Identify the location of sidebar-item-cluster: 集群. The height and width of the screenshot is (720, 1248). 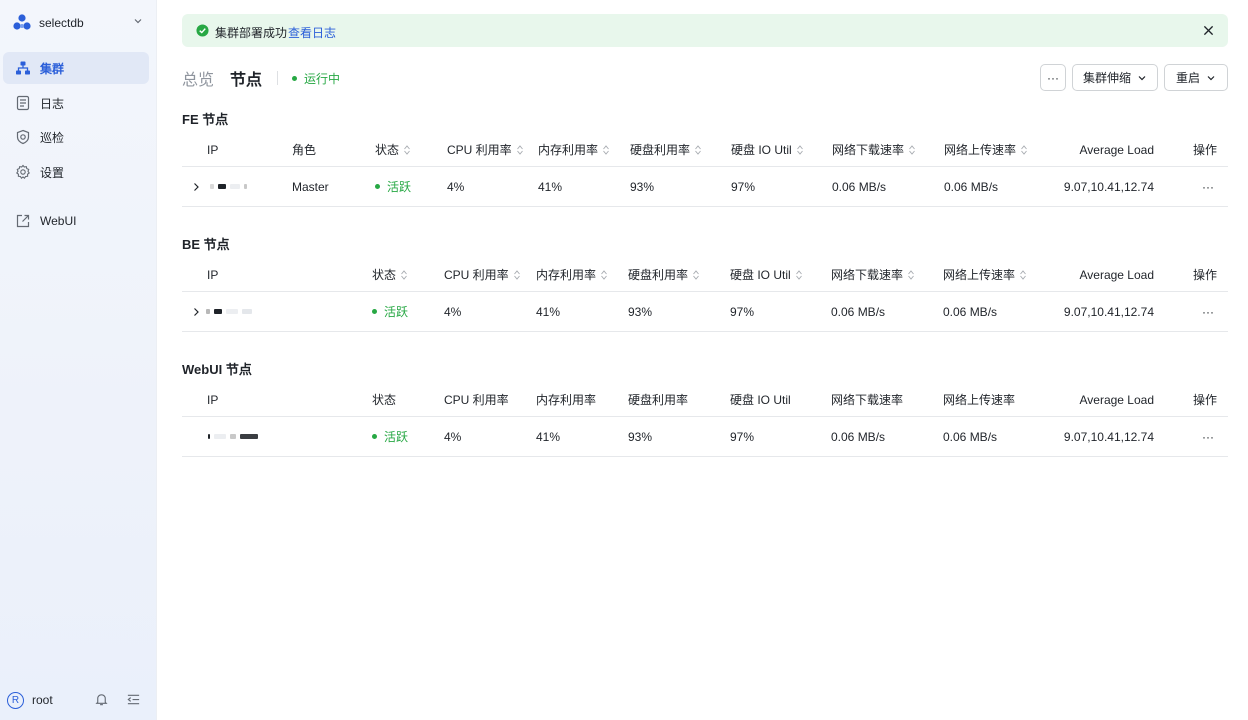
(76, 68).